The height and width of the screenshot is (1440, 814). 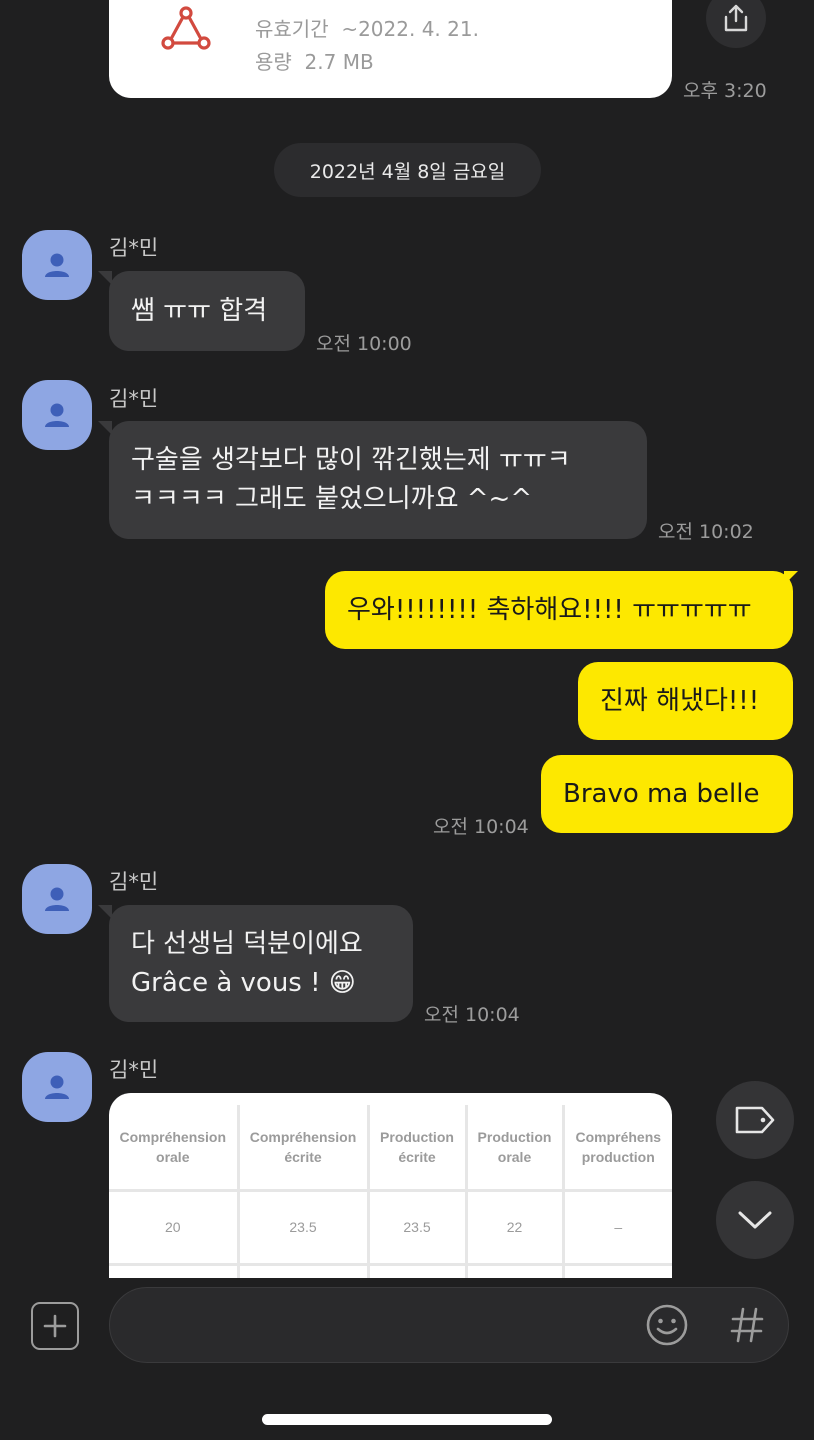 I want to click on outgoing-message-bubble: Bravo ma belle, so click(x=667, y=794).